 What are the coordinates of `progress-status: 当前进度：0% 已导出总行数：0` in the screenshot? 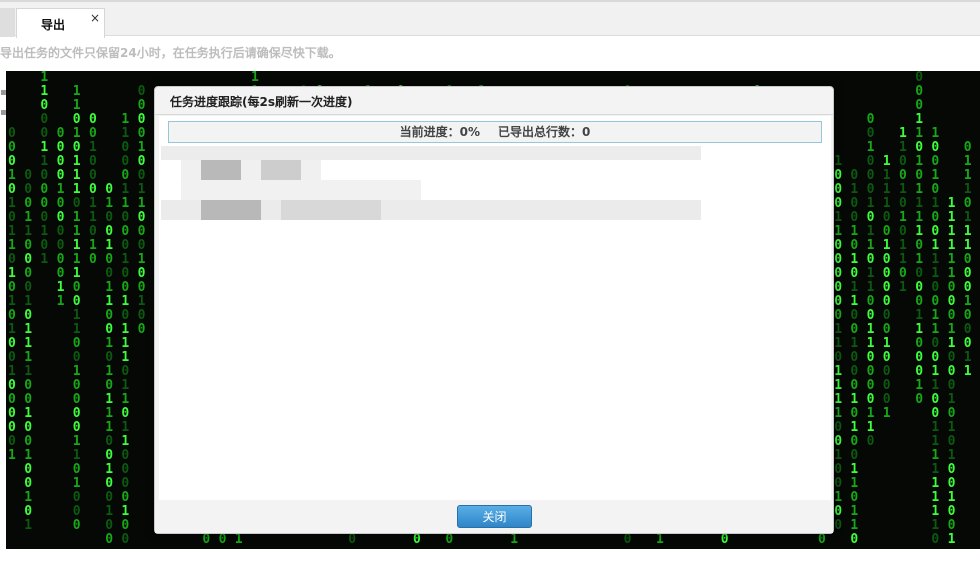 It's located at (495, 132).